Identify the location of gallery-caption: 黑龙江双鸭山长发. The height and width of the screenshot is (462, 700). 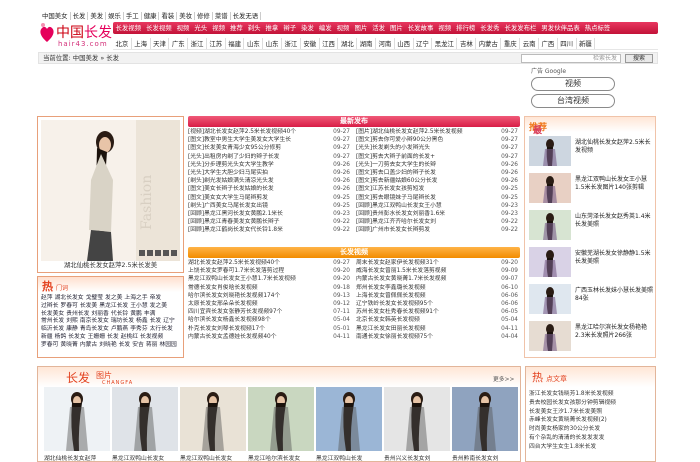
(351, 457).